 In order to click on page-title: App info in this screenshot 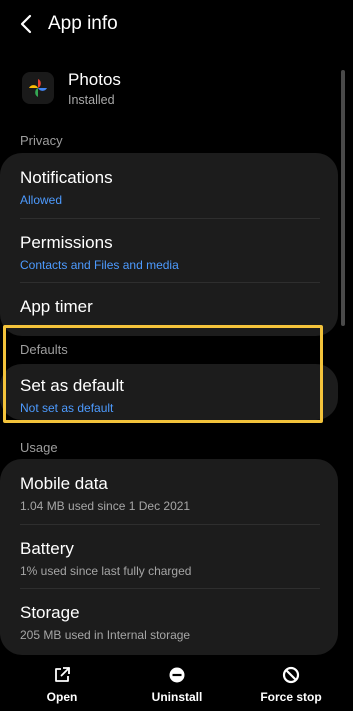, I will do `click(83, 23)`.